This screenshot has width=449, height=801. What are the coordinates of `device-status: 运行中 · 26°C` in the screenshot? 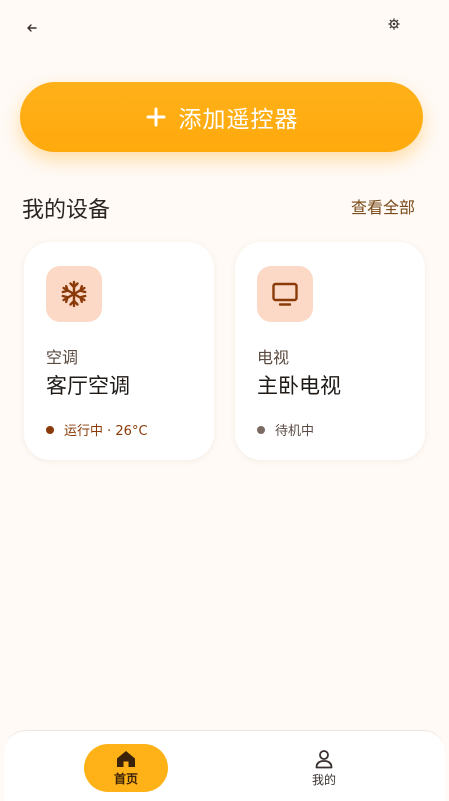 It's located at (97, 429).